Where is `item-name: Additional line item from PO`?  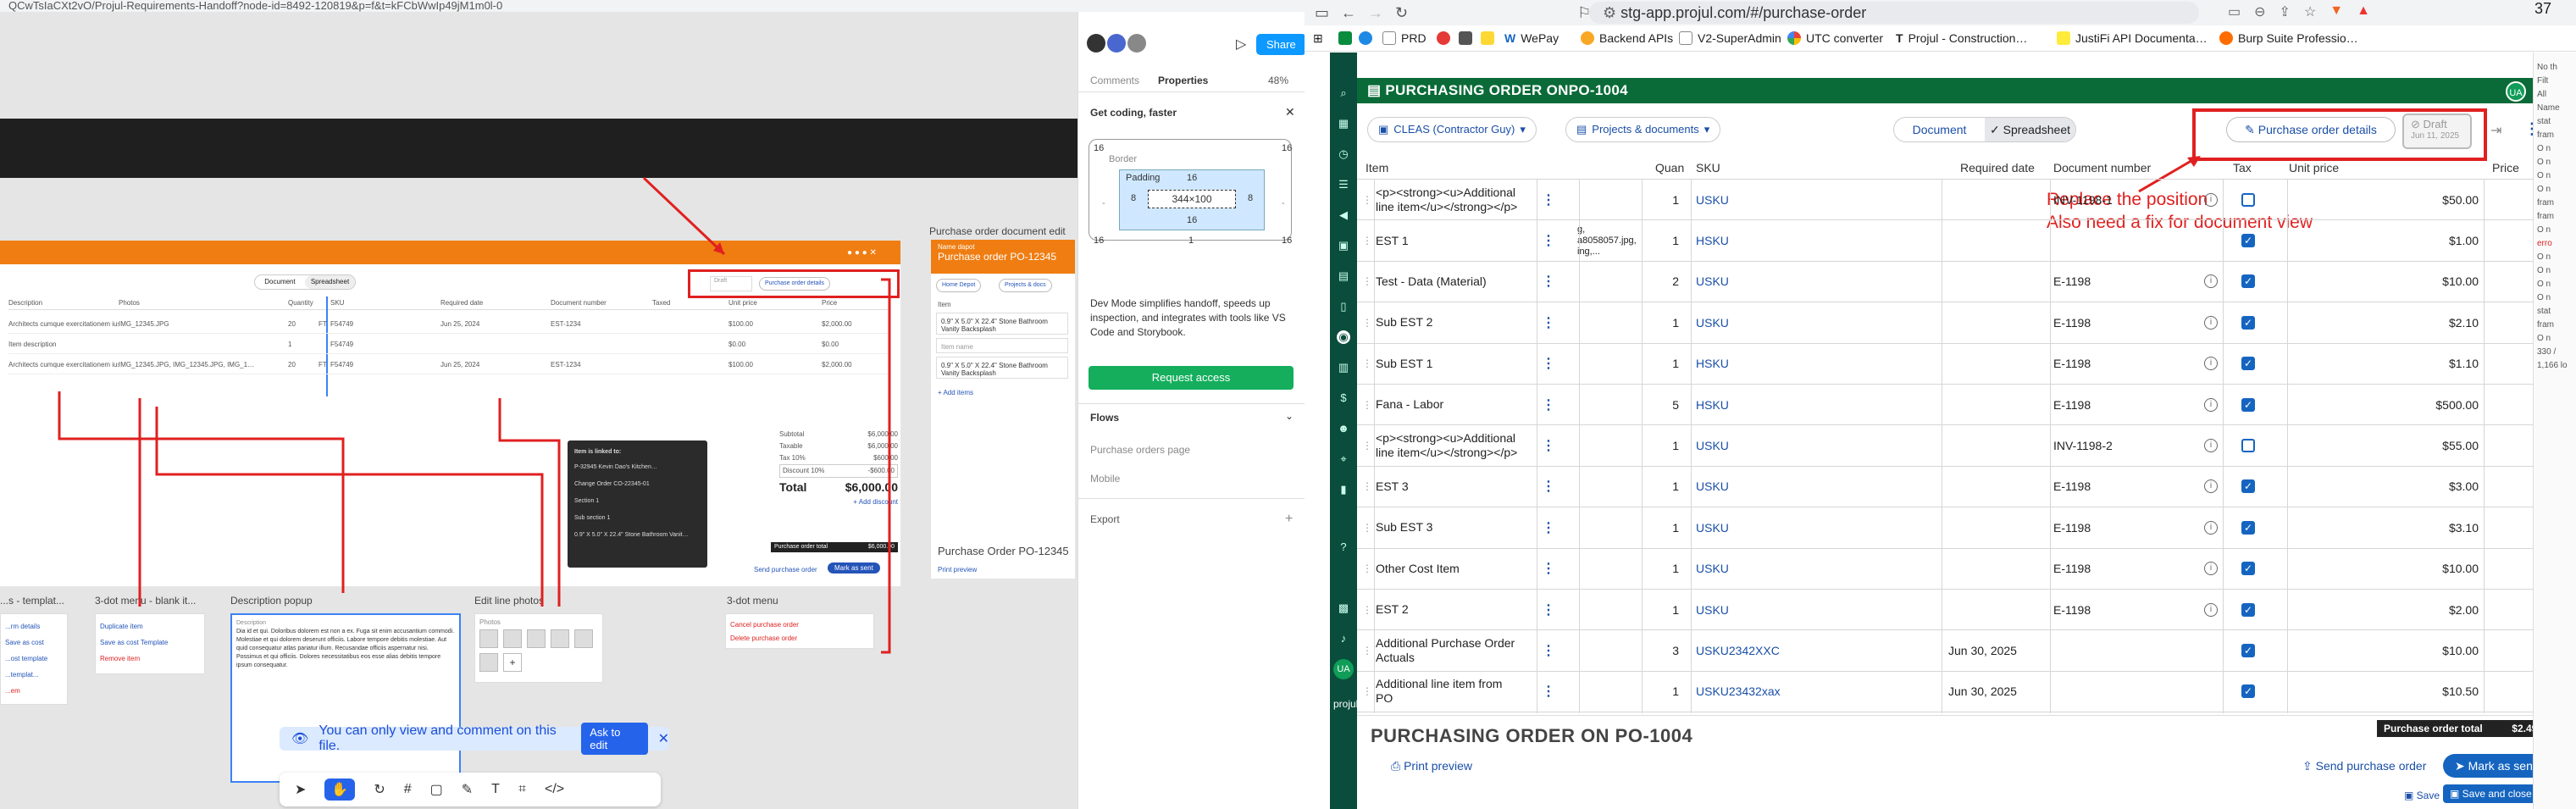
item-name: Additional line item from PO is located at coordinates (1447, 692).